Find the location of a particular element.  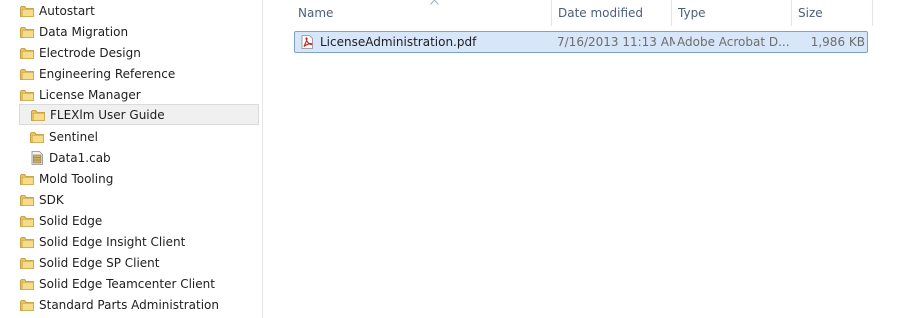

nav-folder-standard-parts-administration: Standard Parts Administration is located at coordinates (130, 304).